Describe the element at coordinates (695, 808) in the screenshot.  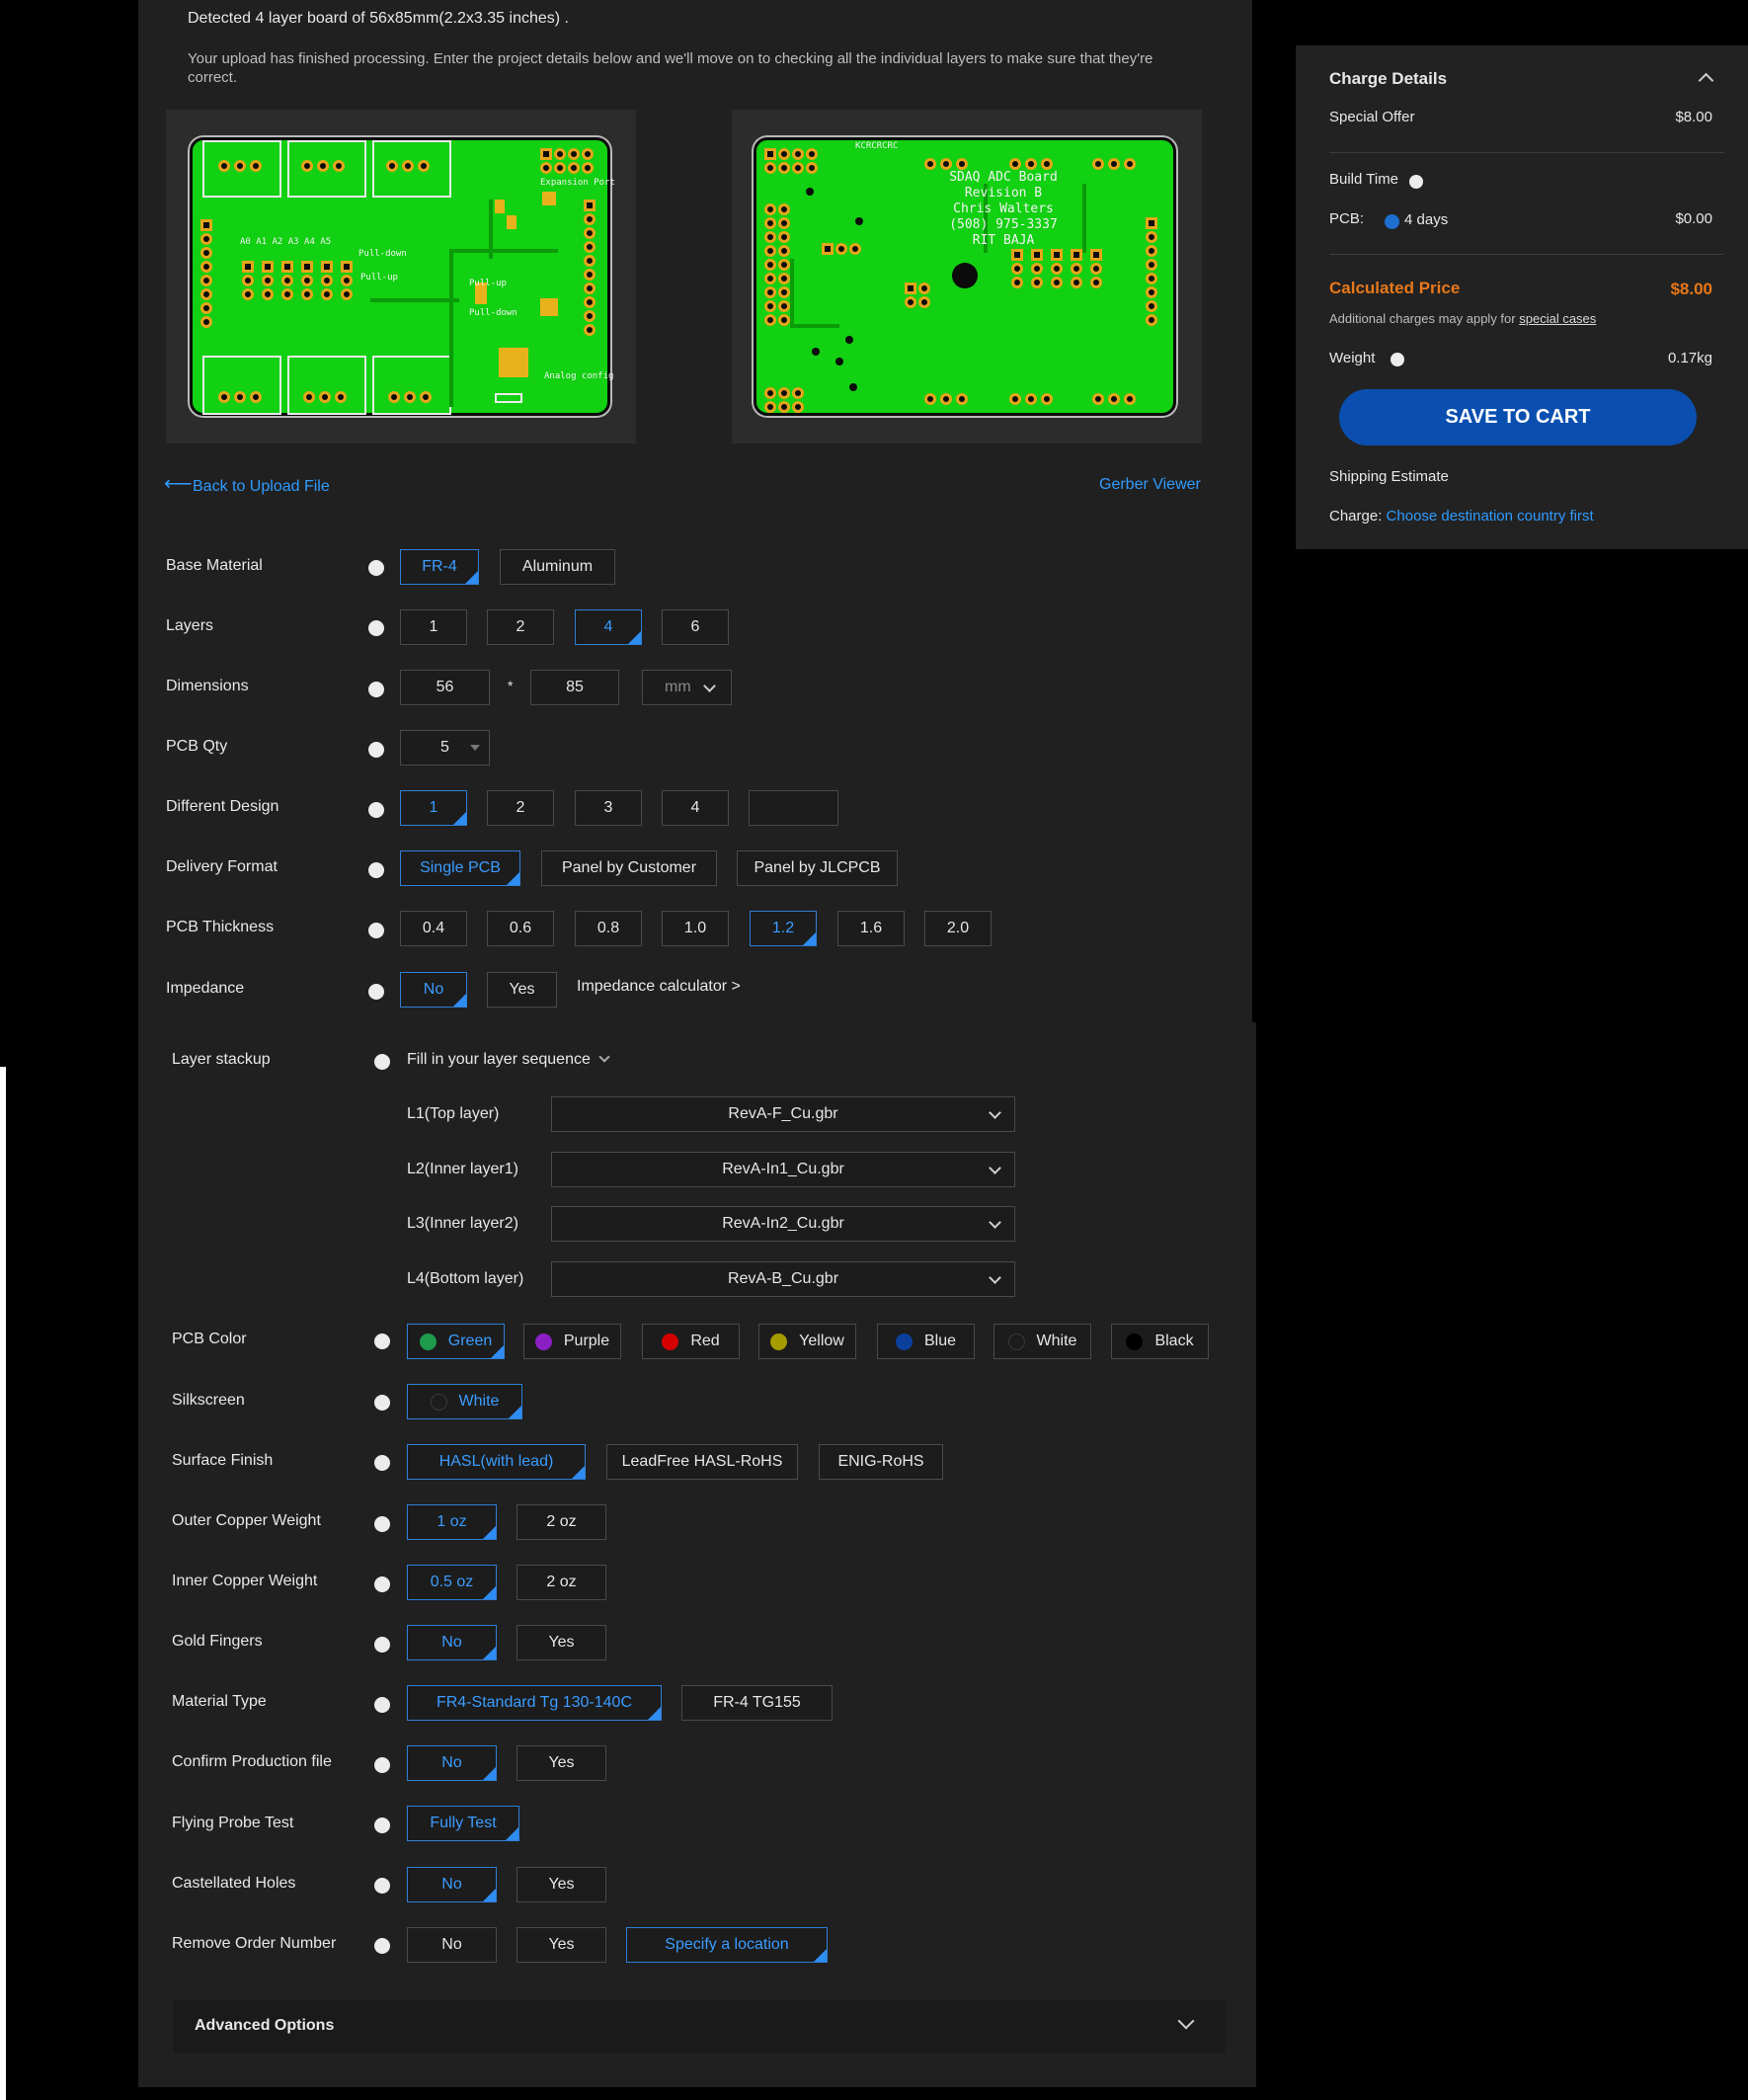
I see `option-design-4: 4` at that location.